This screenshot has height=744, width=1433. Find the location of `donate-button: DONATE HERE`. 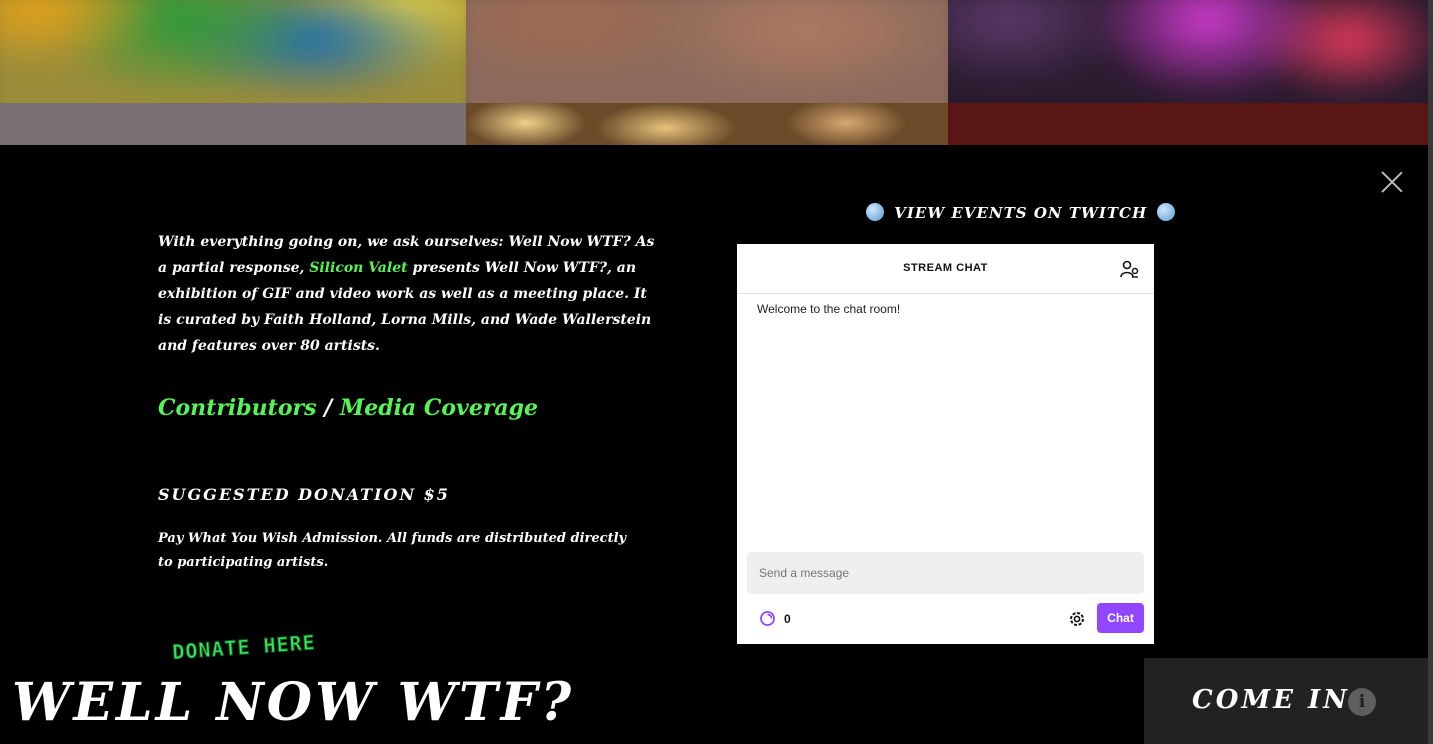

donate-button: DONATE HERE is located at coordinates (260, 643).